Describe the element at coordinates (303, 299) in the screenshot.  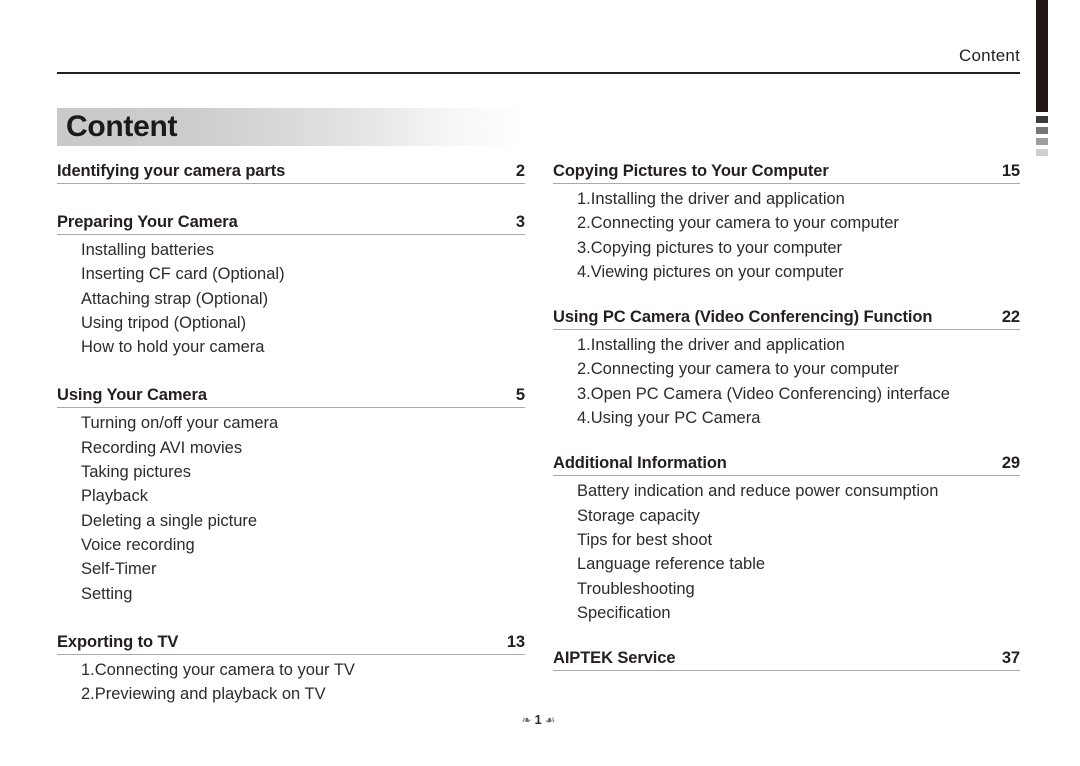
I see `toc-subitem: Attaching strap (Optional)` at that location.